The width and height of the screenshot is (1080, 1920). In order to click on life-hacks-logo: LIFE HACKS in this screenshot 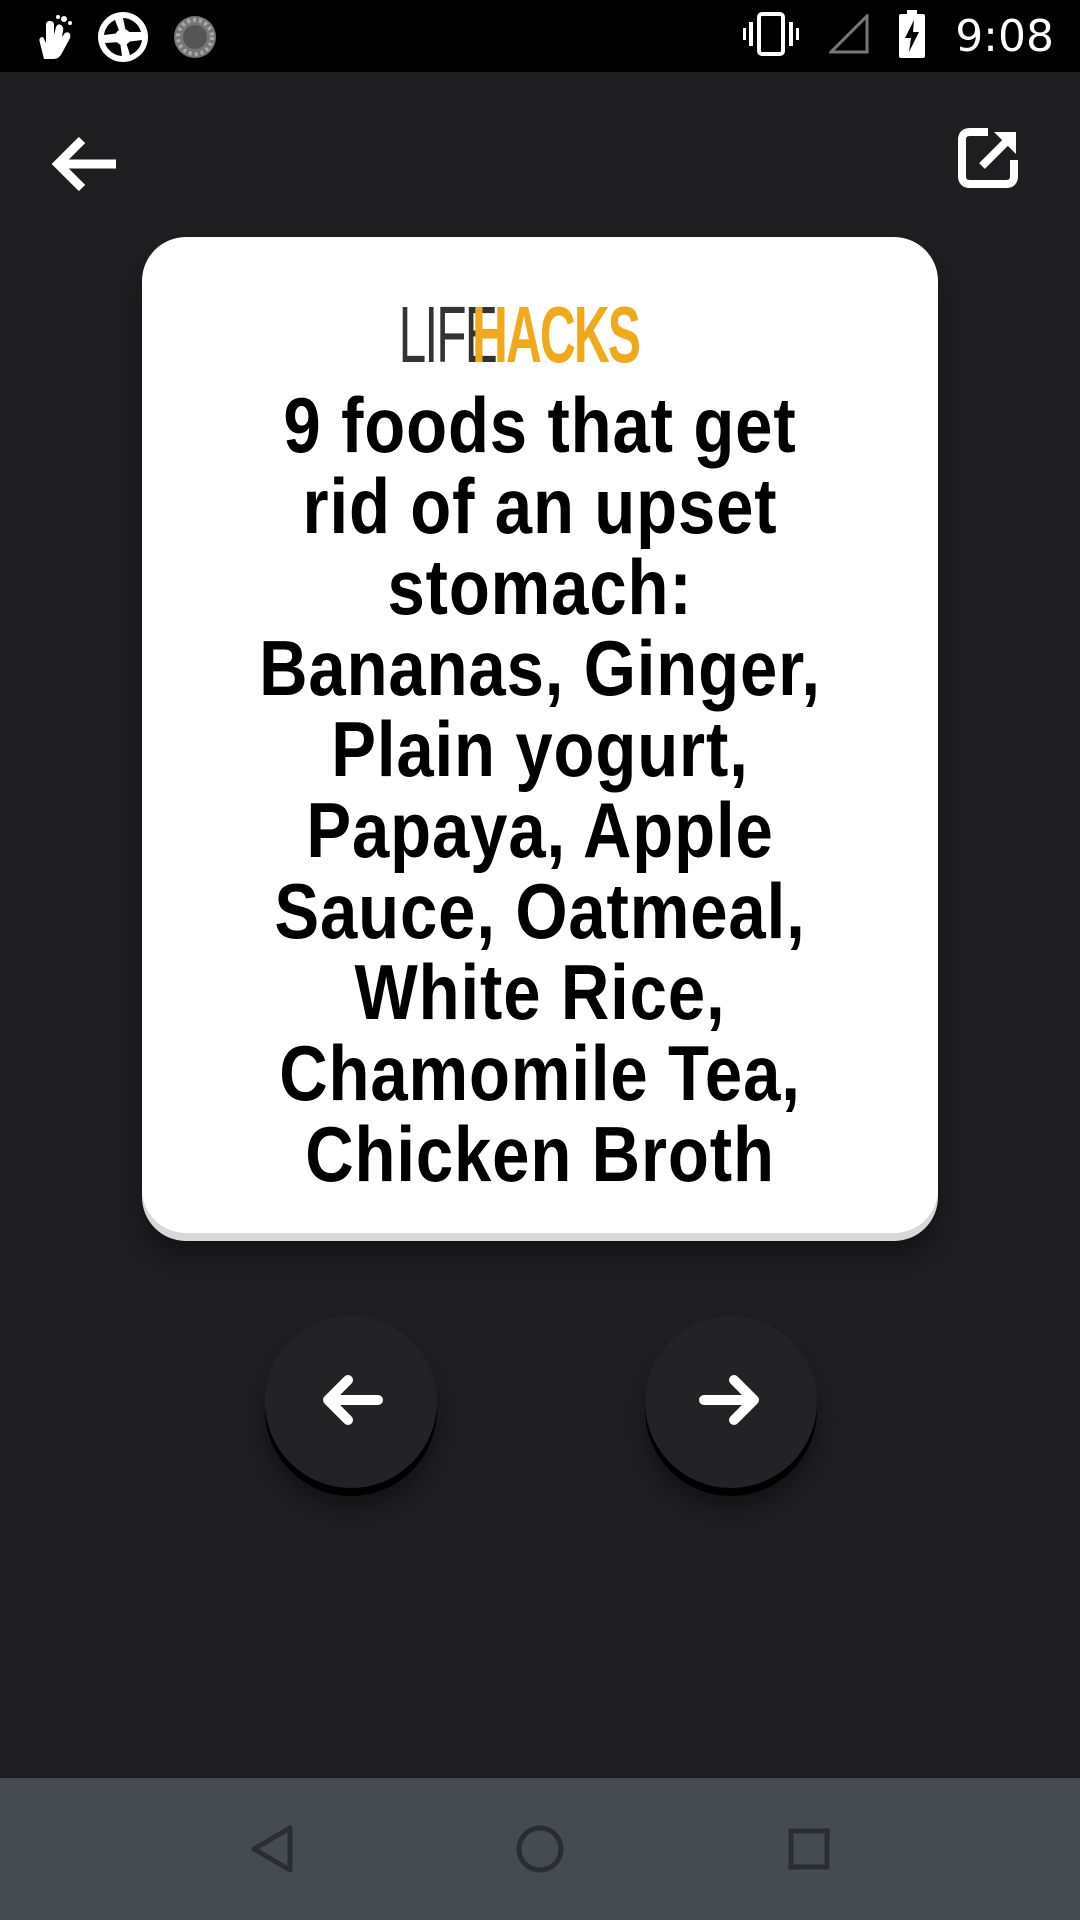, I will do `click(540, 335)`.